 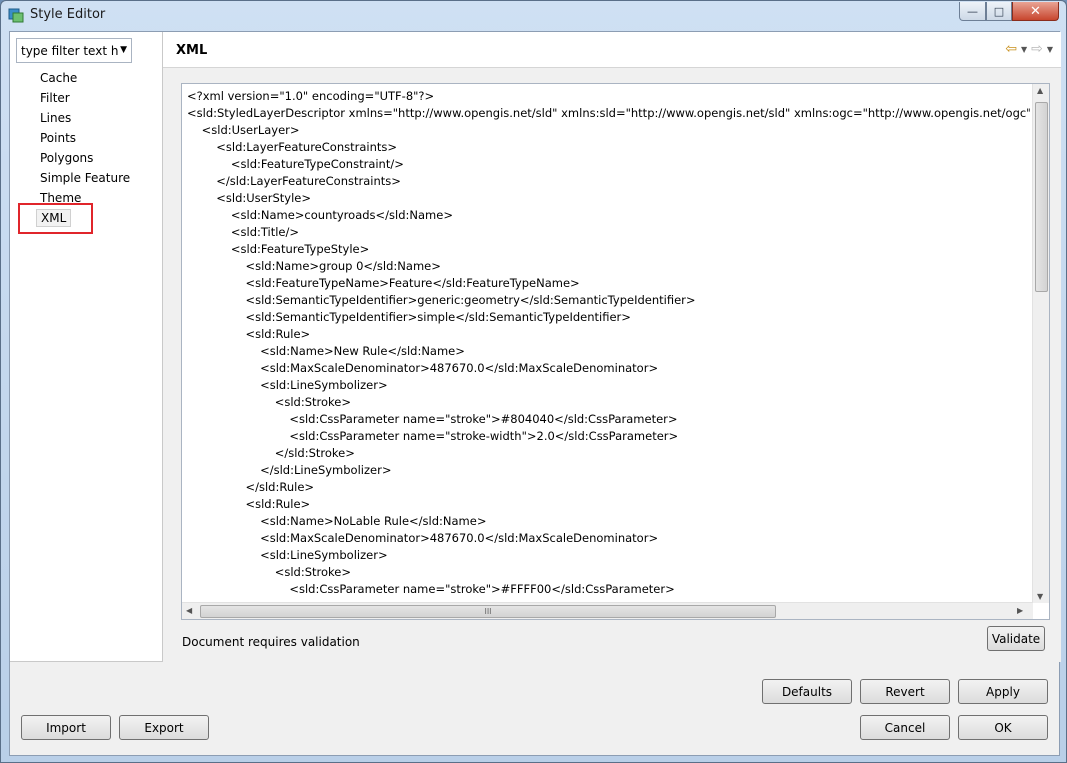 I want to click on close-button: ✕, so click(x=1035, y=11).